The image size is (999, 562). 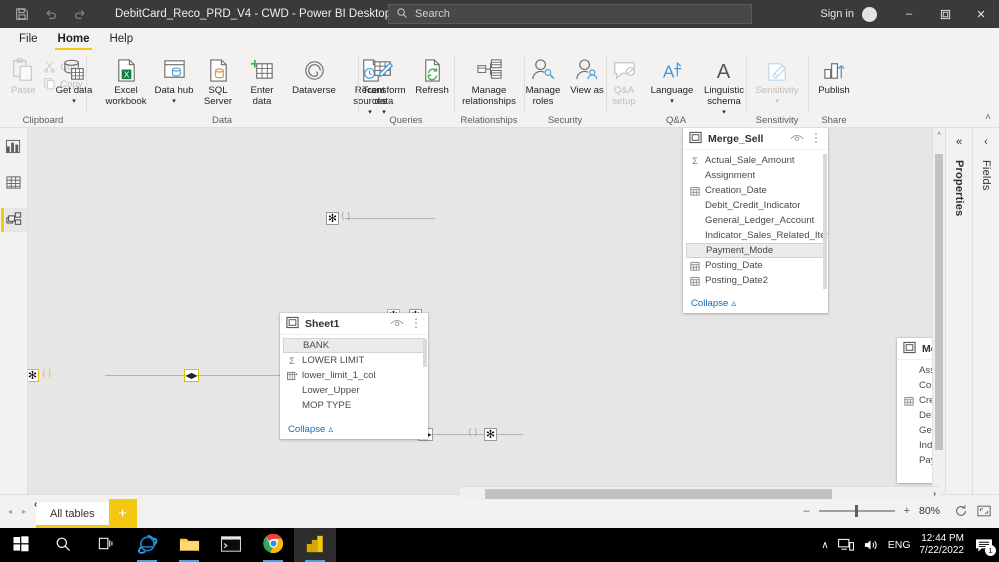 I want to click on undo-icon, so click(x=50, y=14).